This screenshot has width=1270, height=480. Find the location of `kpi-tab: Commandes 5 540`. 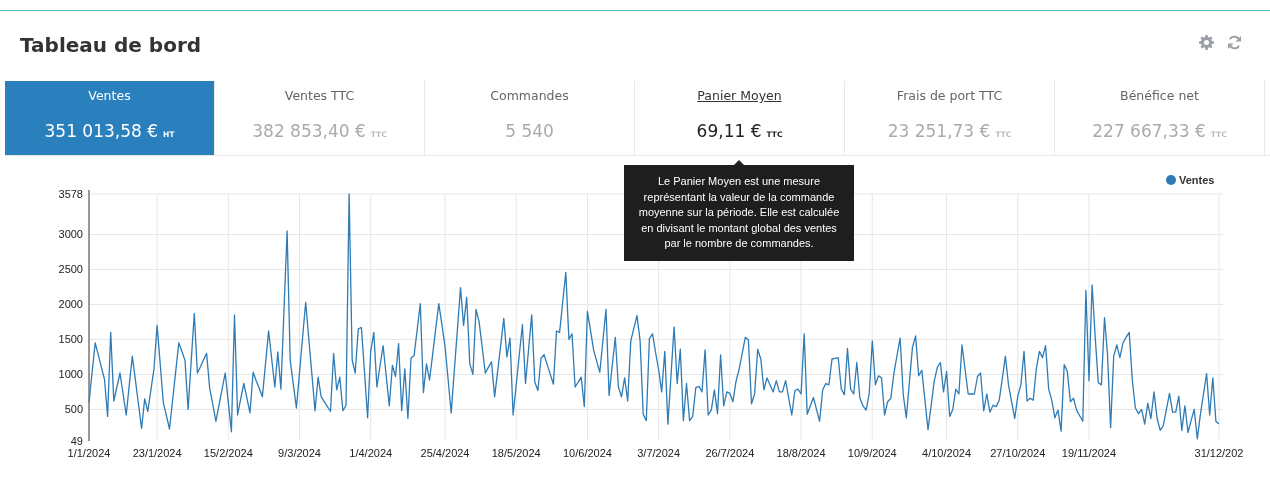

kpi-tab: Commandes 5 540 is located at coordinates (530, 118).